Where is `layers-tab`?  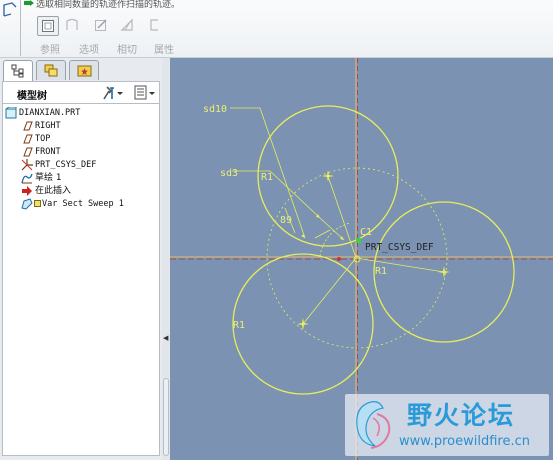 layers-tab is located at coordinates (51, 70).